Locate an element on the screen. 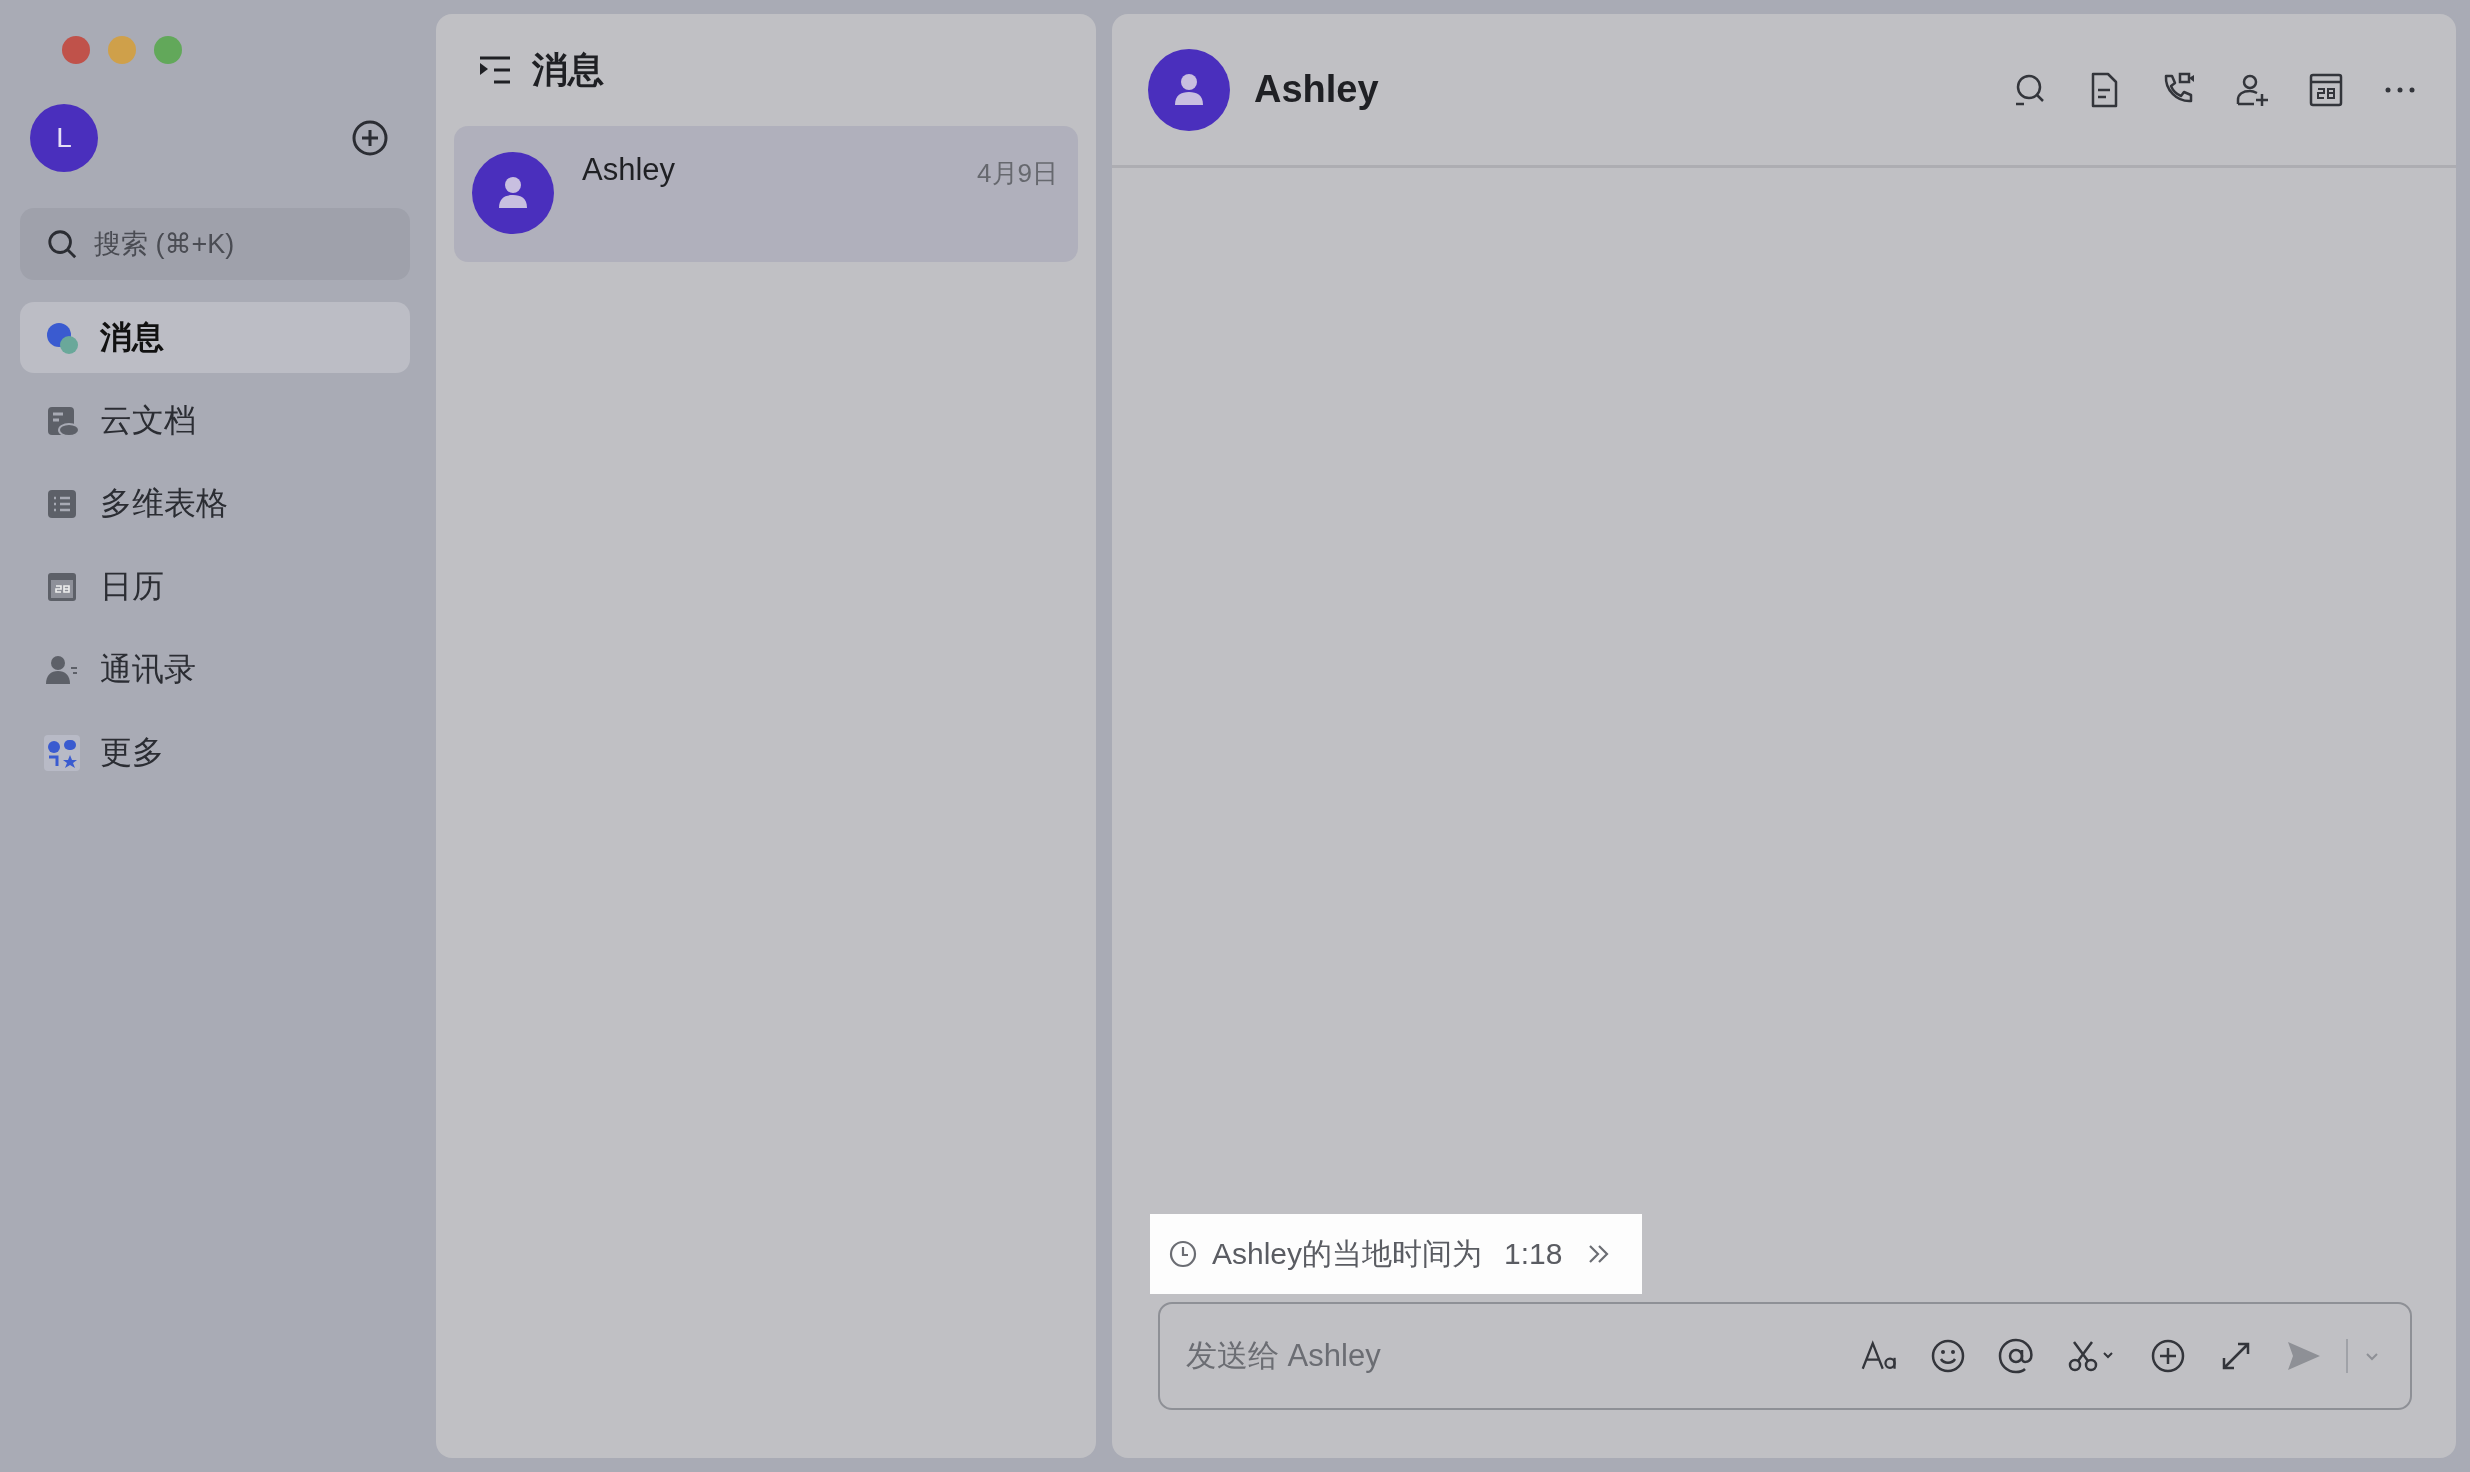 The image size is (2470, 1472). add-icon is located at coordinates (370, 138).